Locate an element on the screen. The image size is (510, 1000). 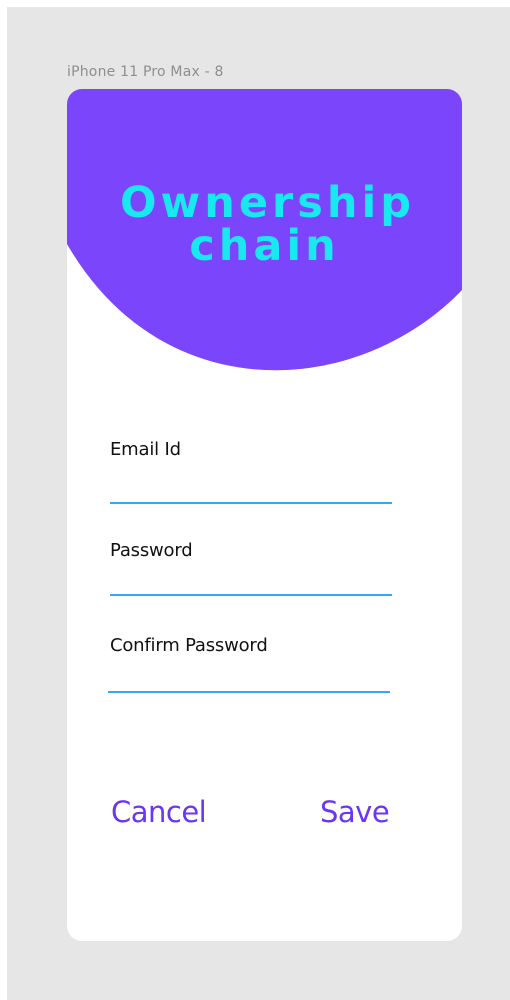
app-title-line1: Ownership is located at coordinates (267, 203).